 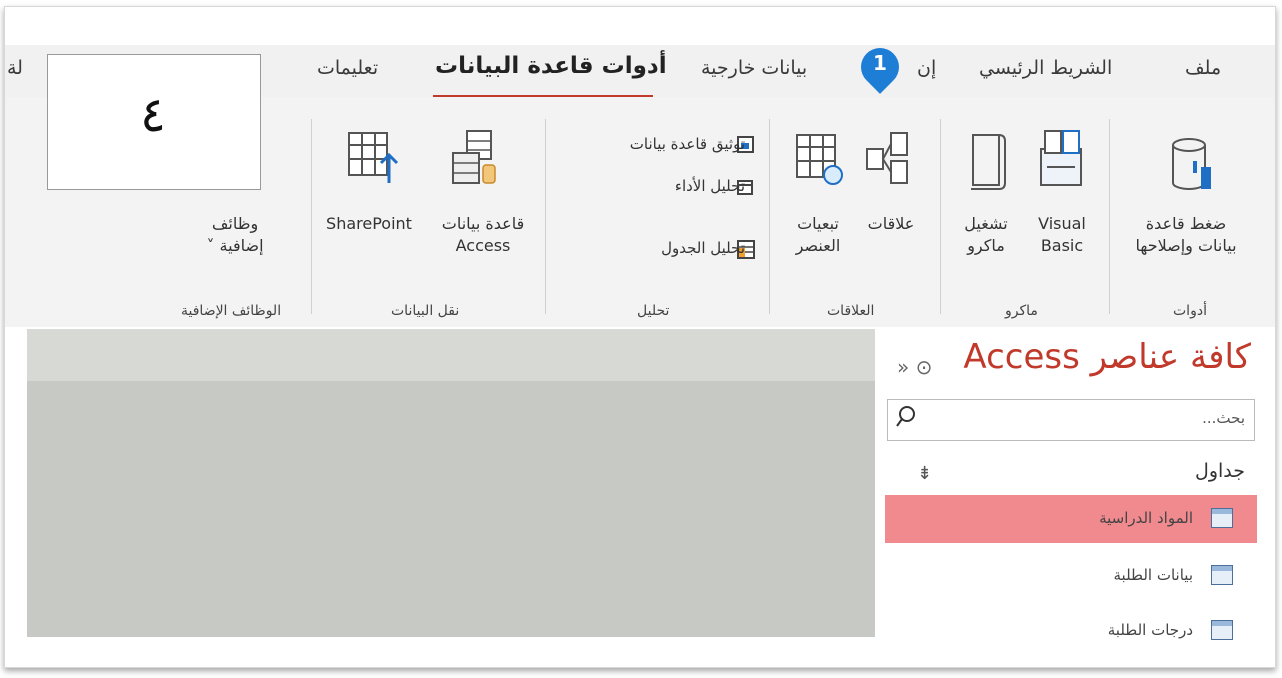 I want to click on nav-section-tables: جداول, so click(x=1220, y=471).